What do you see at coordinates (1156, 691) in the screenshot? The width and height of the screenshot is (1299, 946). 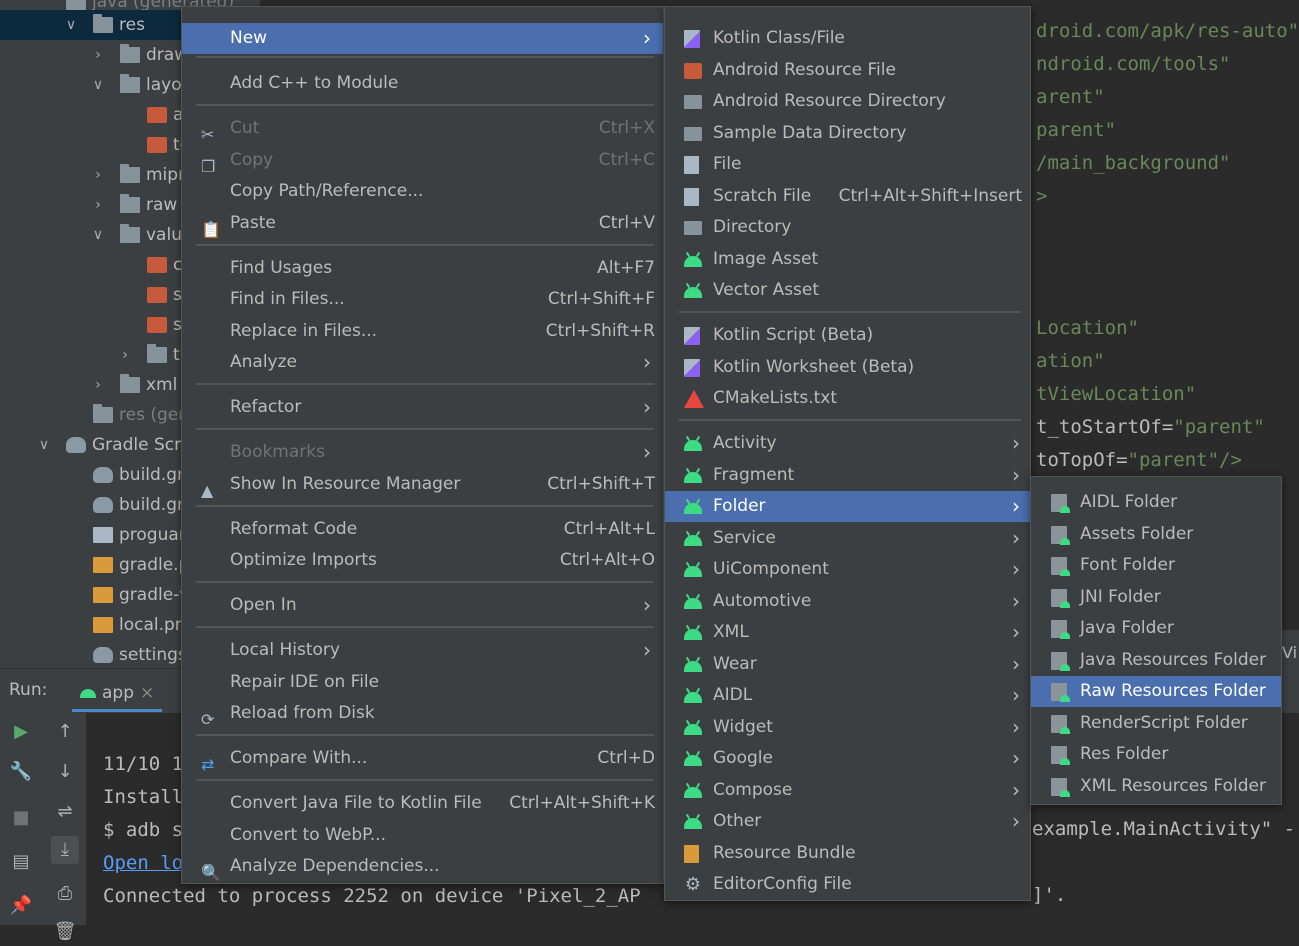 I see `folder-item-raw-resources-folder: Raw Resources Folder` at bounding box center [1156, 691].